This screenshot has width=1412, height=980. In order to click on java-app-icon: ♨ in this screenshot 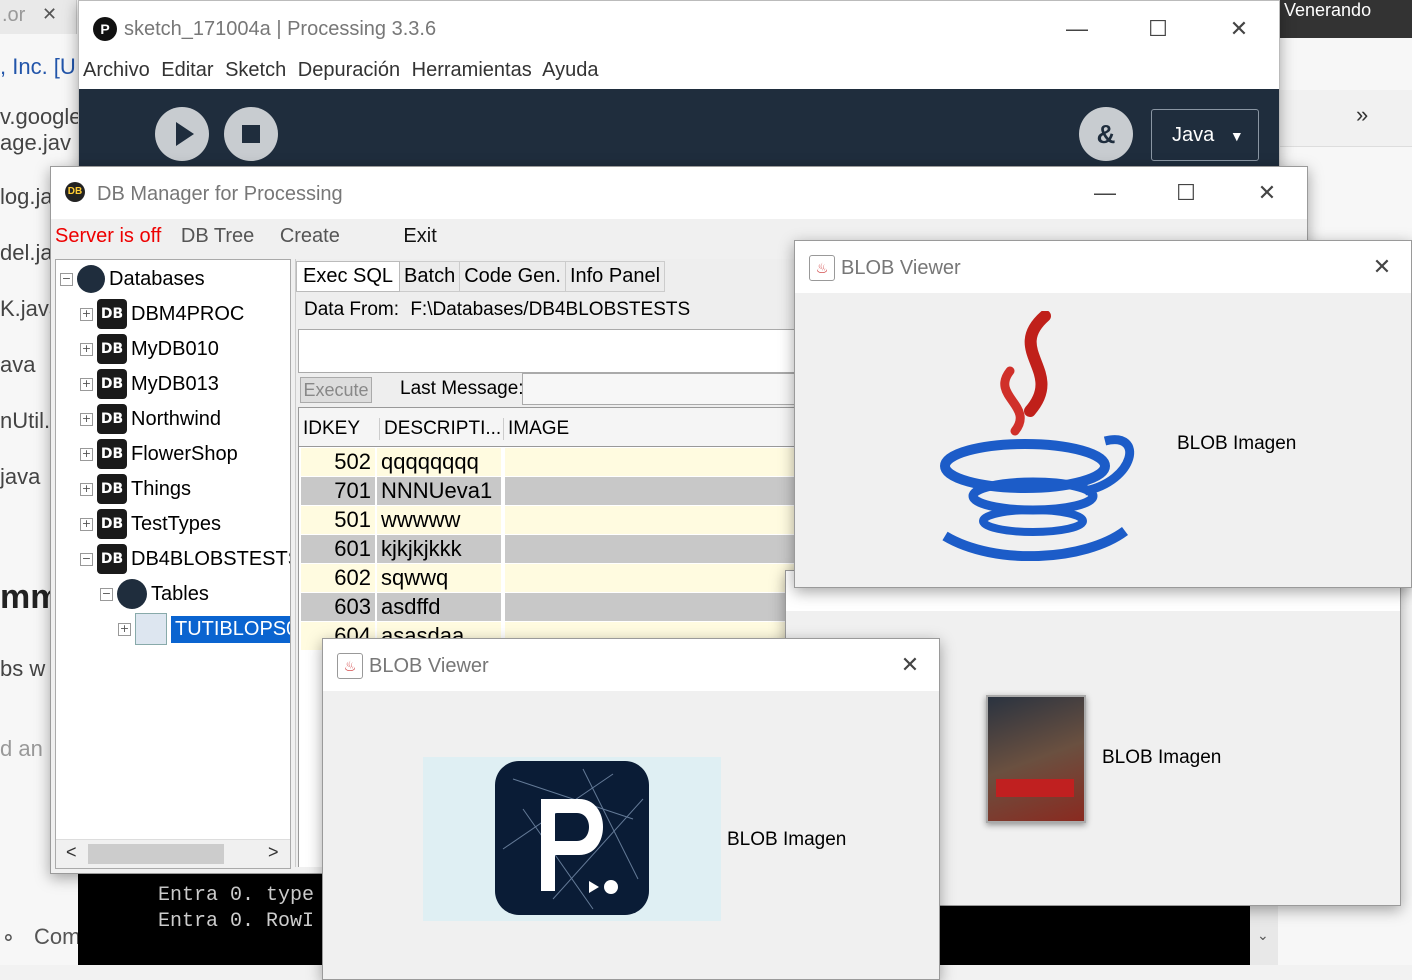, I will do `click(822, 268)`.